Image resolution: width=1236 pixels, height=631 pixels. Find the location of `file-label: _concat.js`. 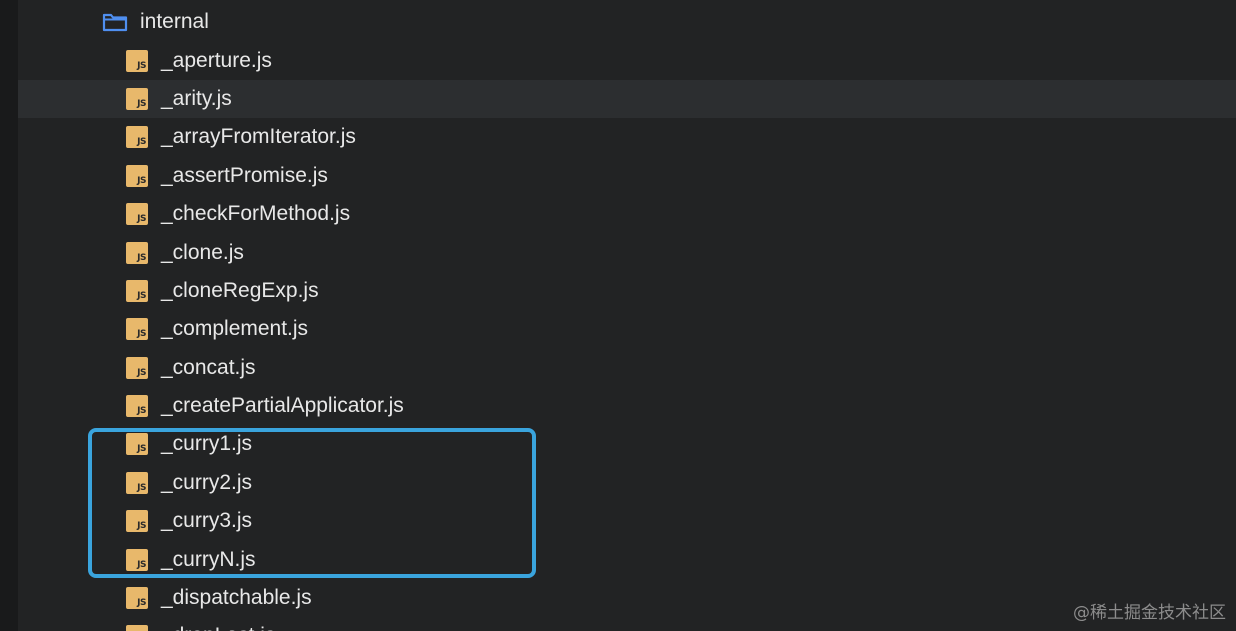

file-label: _concat.js is located at coordinates (208, 367).